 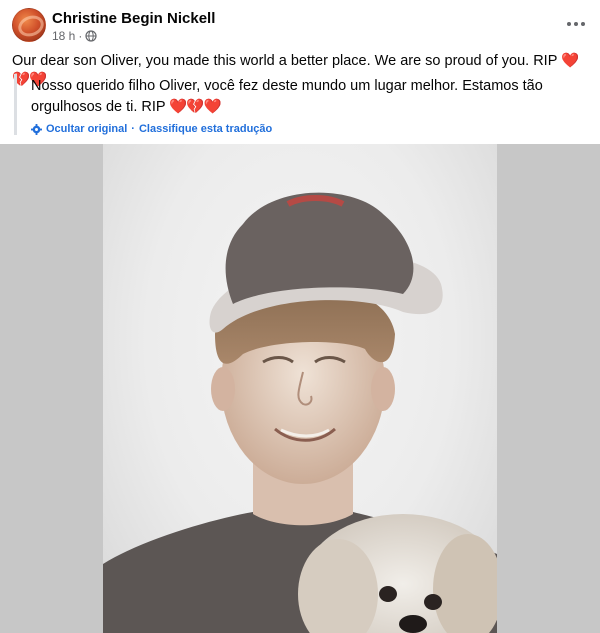 I want to click on post-meta: 18 h ·, so click(x=74, y=36).